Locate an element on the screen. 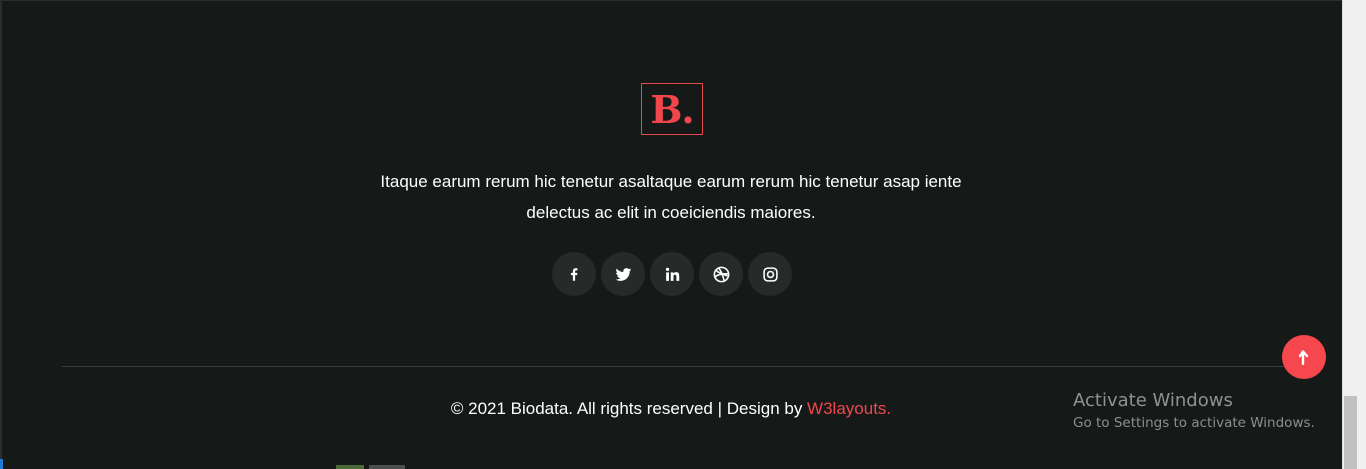 The image size is (1366, 469). arrow-up-icon is located at coordinates (1303, 357).